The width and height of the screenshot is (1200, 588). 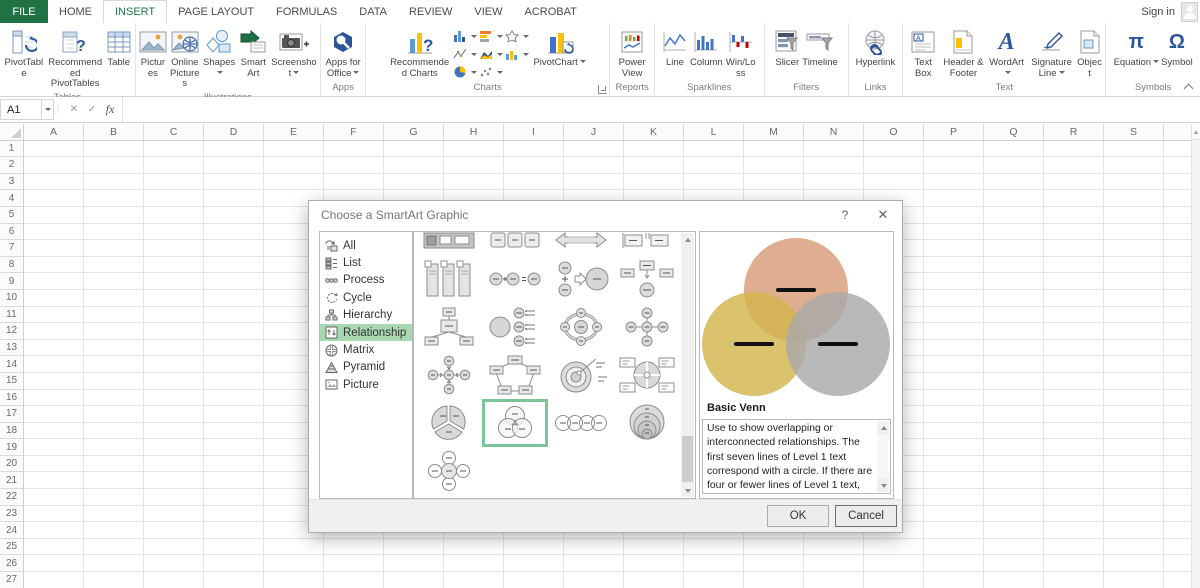 I want to click on row-header: 13, so click(x=12, y=348).